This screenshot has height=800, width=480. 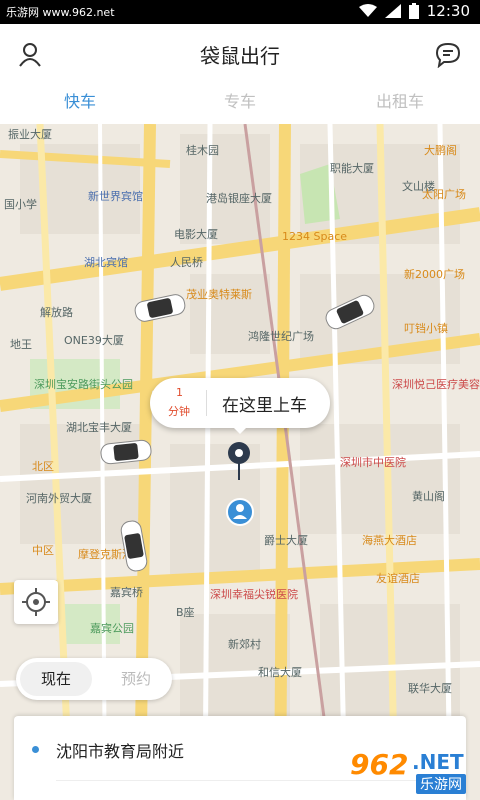 What do you see at coordinates (373, 462) in the screenshot?
I see `poi-label: 深圳市中医院` at bounding box center [373, 462].